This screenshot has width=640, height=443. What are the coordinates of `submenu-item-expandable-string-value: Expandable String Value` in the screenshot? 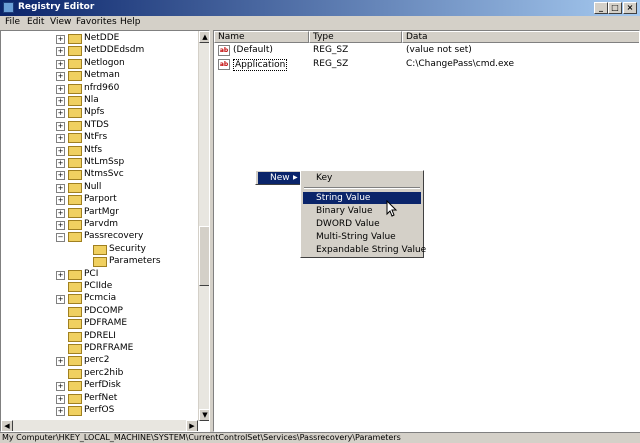 It's located at (364, 250).